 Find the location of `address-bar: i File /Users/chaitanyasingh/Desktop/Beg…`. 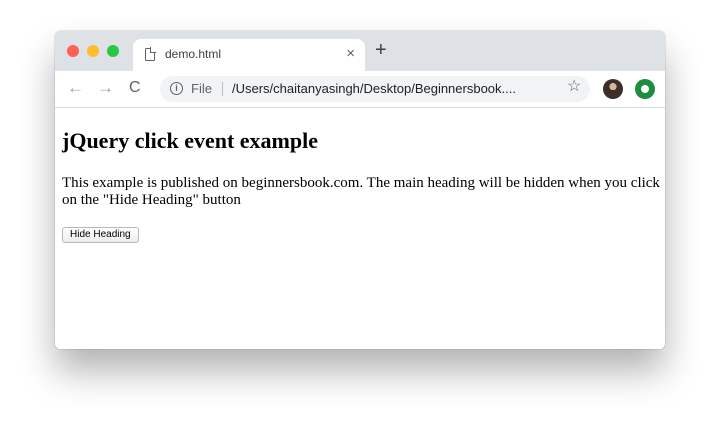

address-bar: i File /Users/chaitanyasingh/Desktop/Beg… is located at coordinates (375, 89).